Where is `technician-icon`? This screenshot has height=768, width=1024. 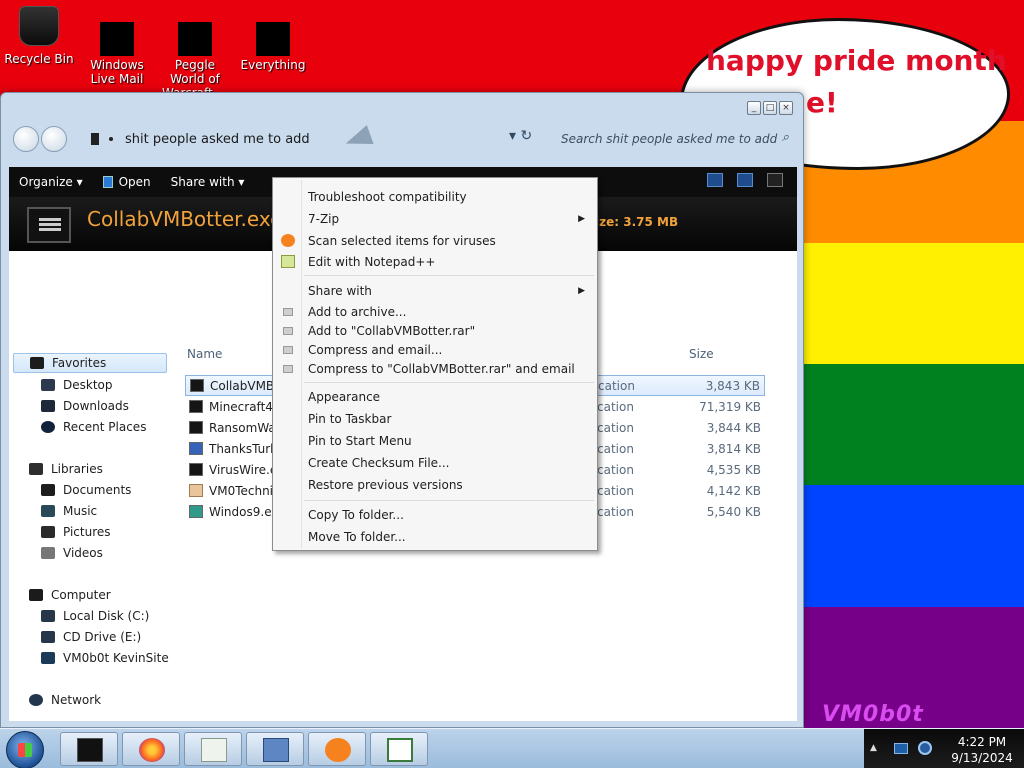 technician-icon is located at coordinates (196, 490).